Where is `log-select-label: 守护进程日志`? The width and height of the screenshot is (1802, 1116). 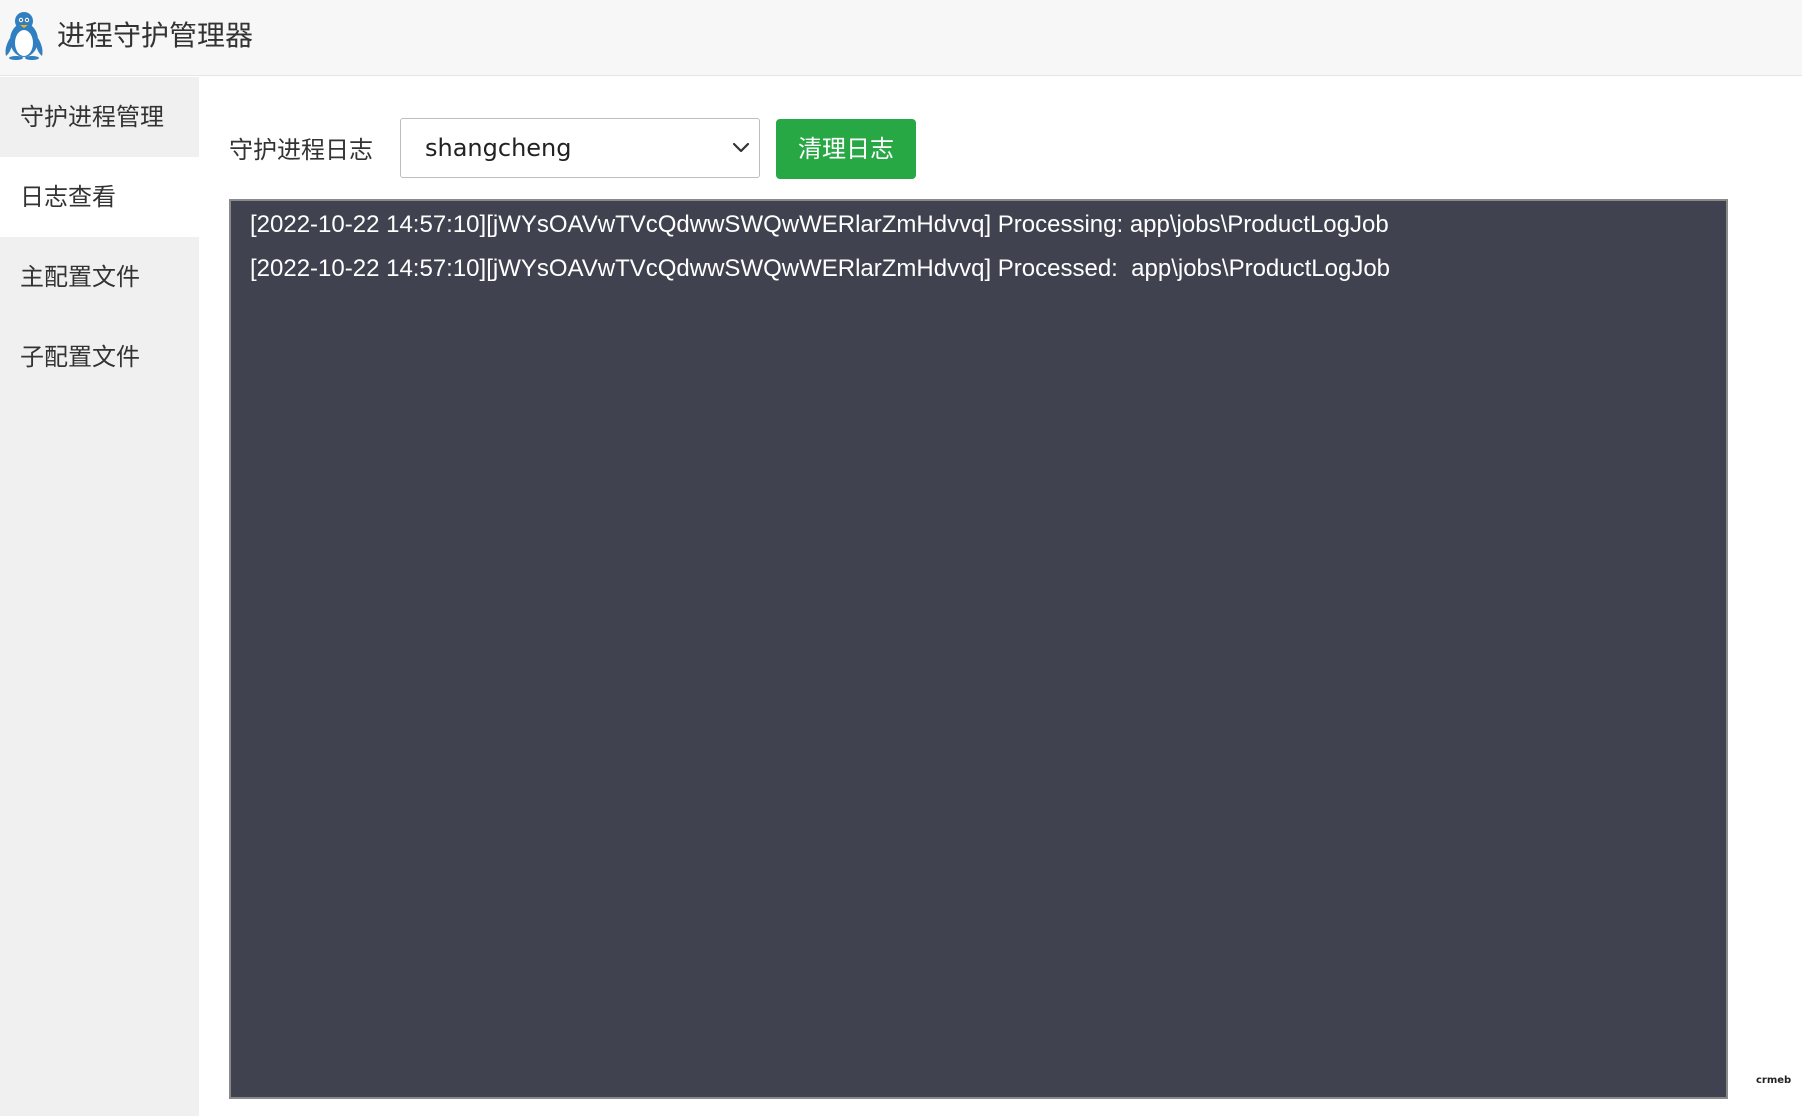
log-select-label: 守护进程日志 is located at coordinates (301, 150).